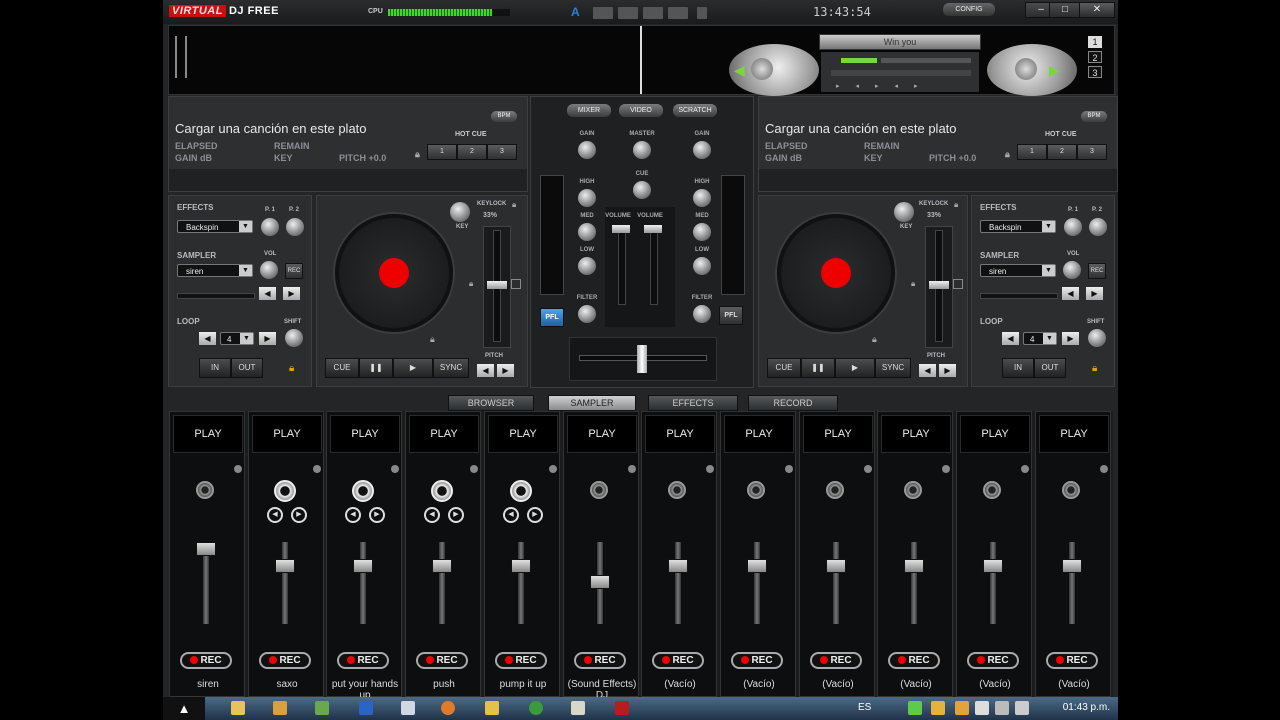  Describe the element at coordinates (504, 116) in the screenshot. I see `deck-left-bpm-button: BPM` at that location.